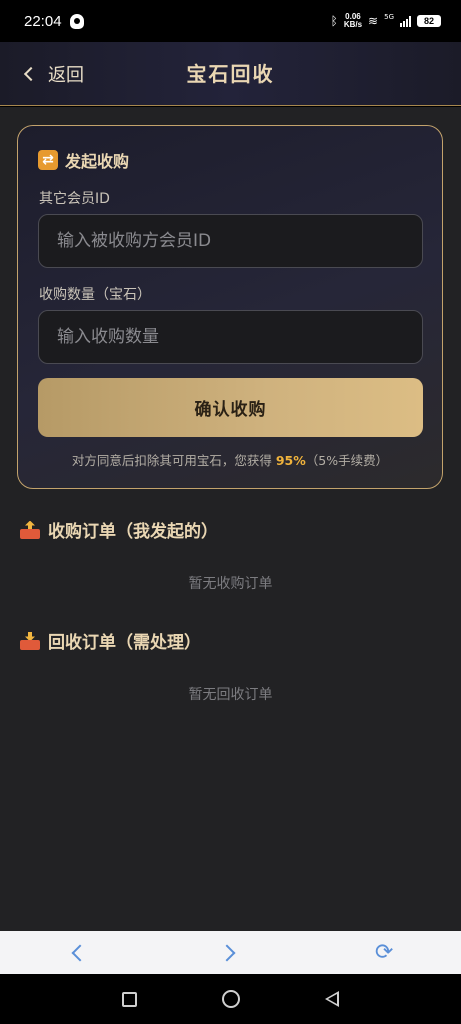 Image resolution: width=461 pixels, height=1024 pixels. Describe the element at coordinates (43, 21) in the screenshot. I see `status-time: 22:04` at that location.